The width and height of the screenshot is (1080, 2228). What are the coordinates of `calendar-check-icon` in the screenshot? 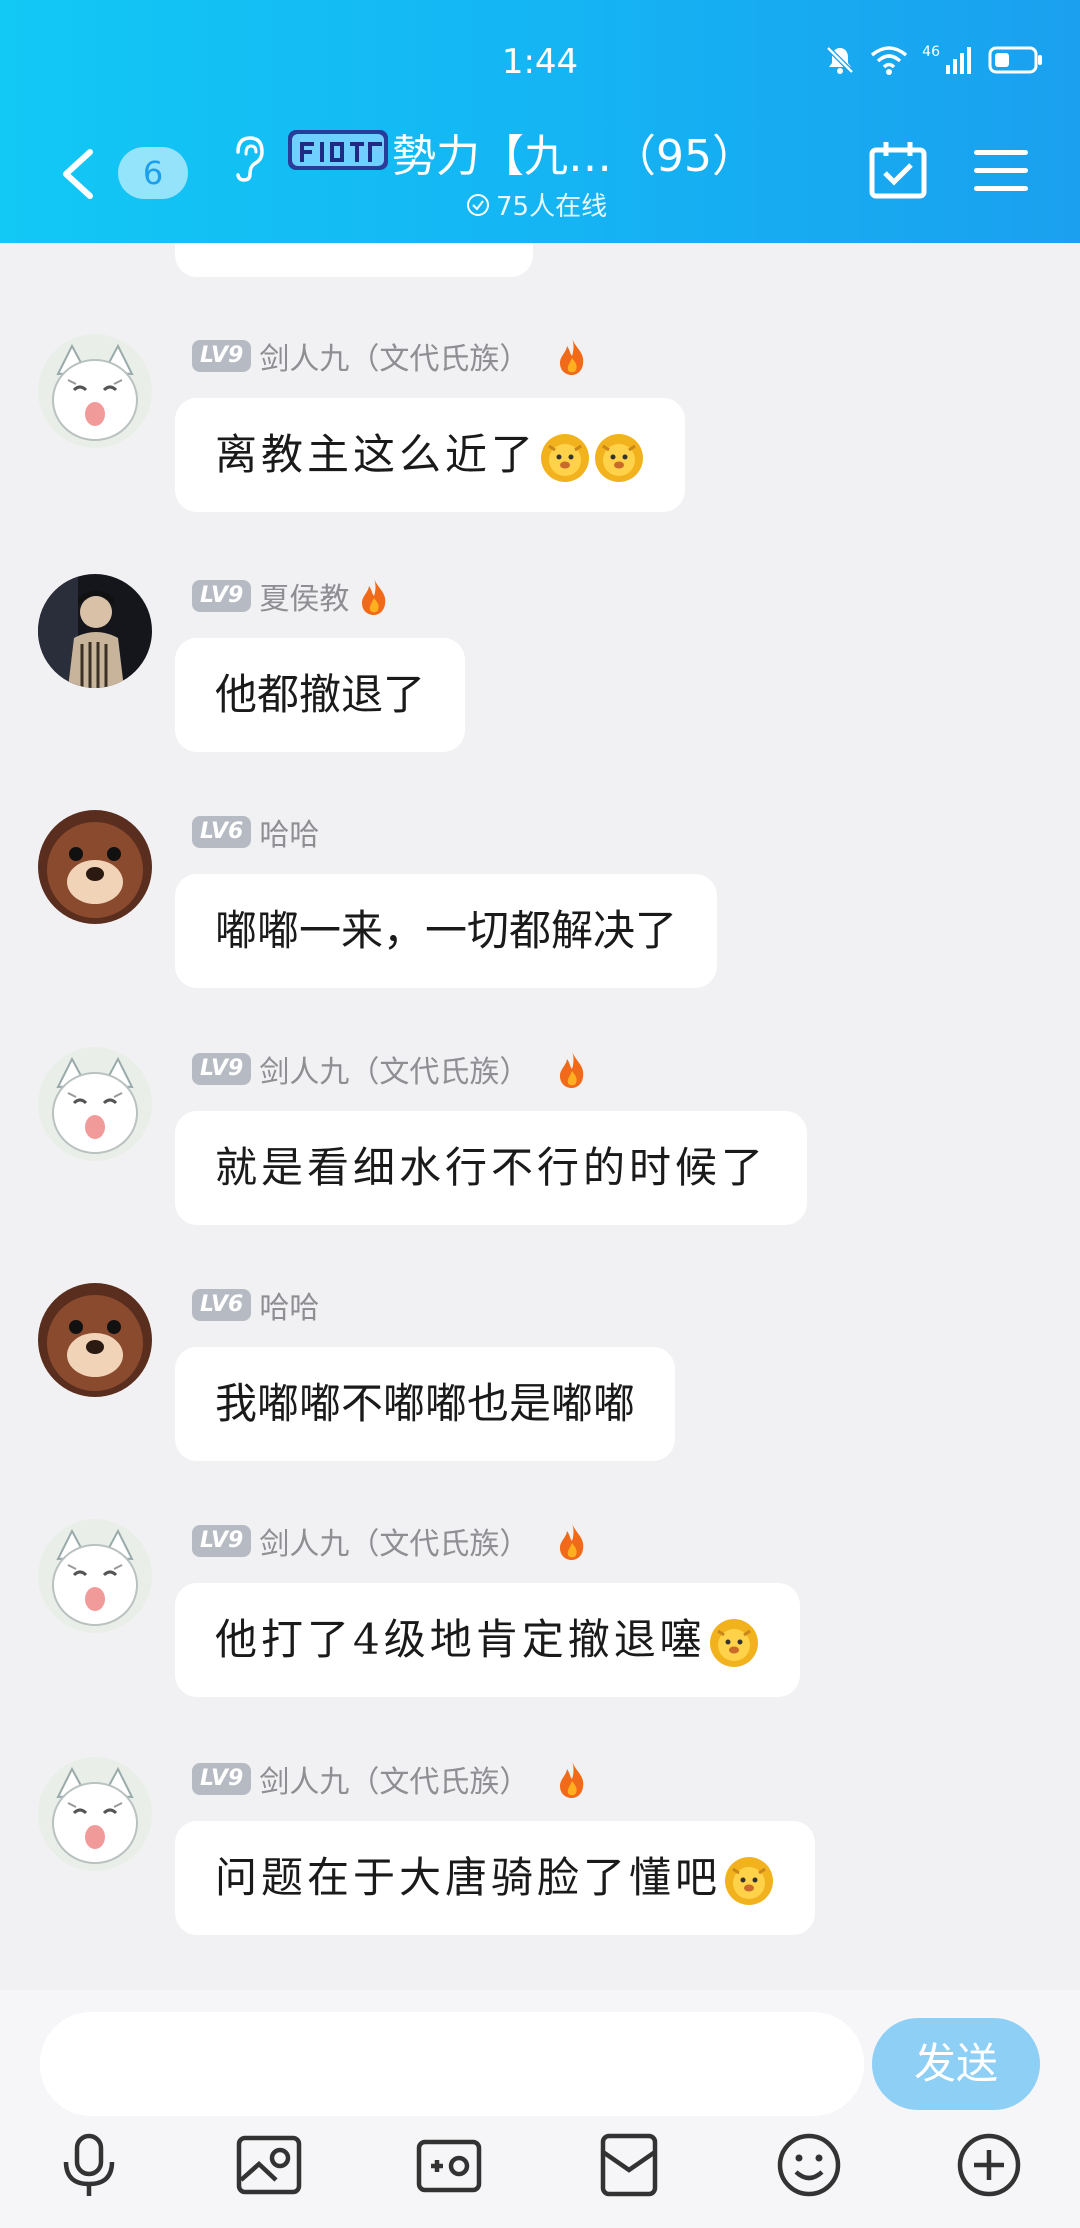 It's located at (898, 170).